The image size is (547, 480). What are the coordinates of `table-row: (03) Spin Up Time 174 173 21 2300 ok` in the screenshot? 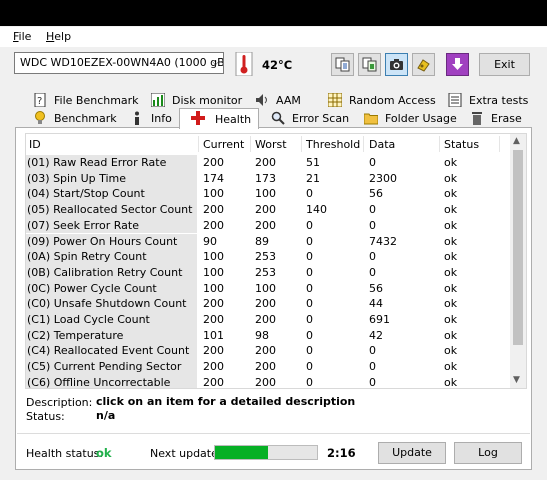 It's located at (269, 178).